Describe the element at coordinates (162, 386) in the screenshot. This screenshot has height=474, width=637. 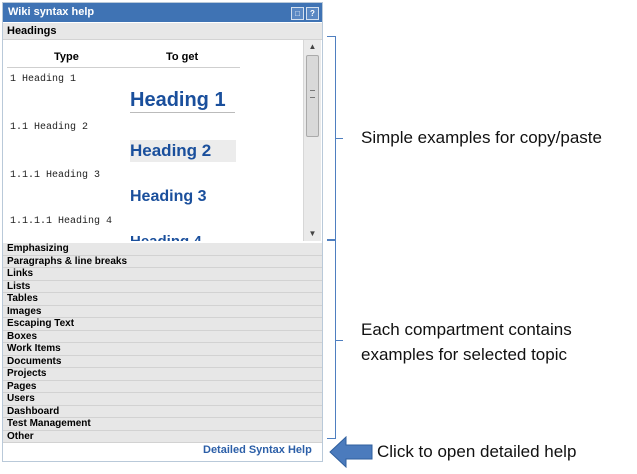
I see `topic-pages: Pages` at that location.